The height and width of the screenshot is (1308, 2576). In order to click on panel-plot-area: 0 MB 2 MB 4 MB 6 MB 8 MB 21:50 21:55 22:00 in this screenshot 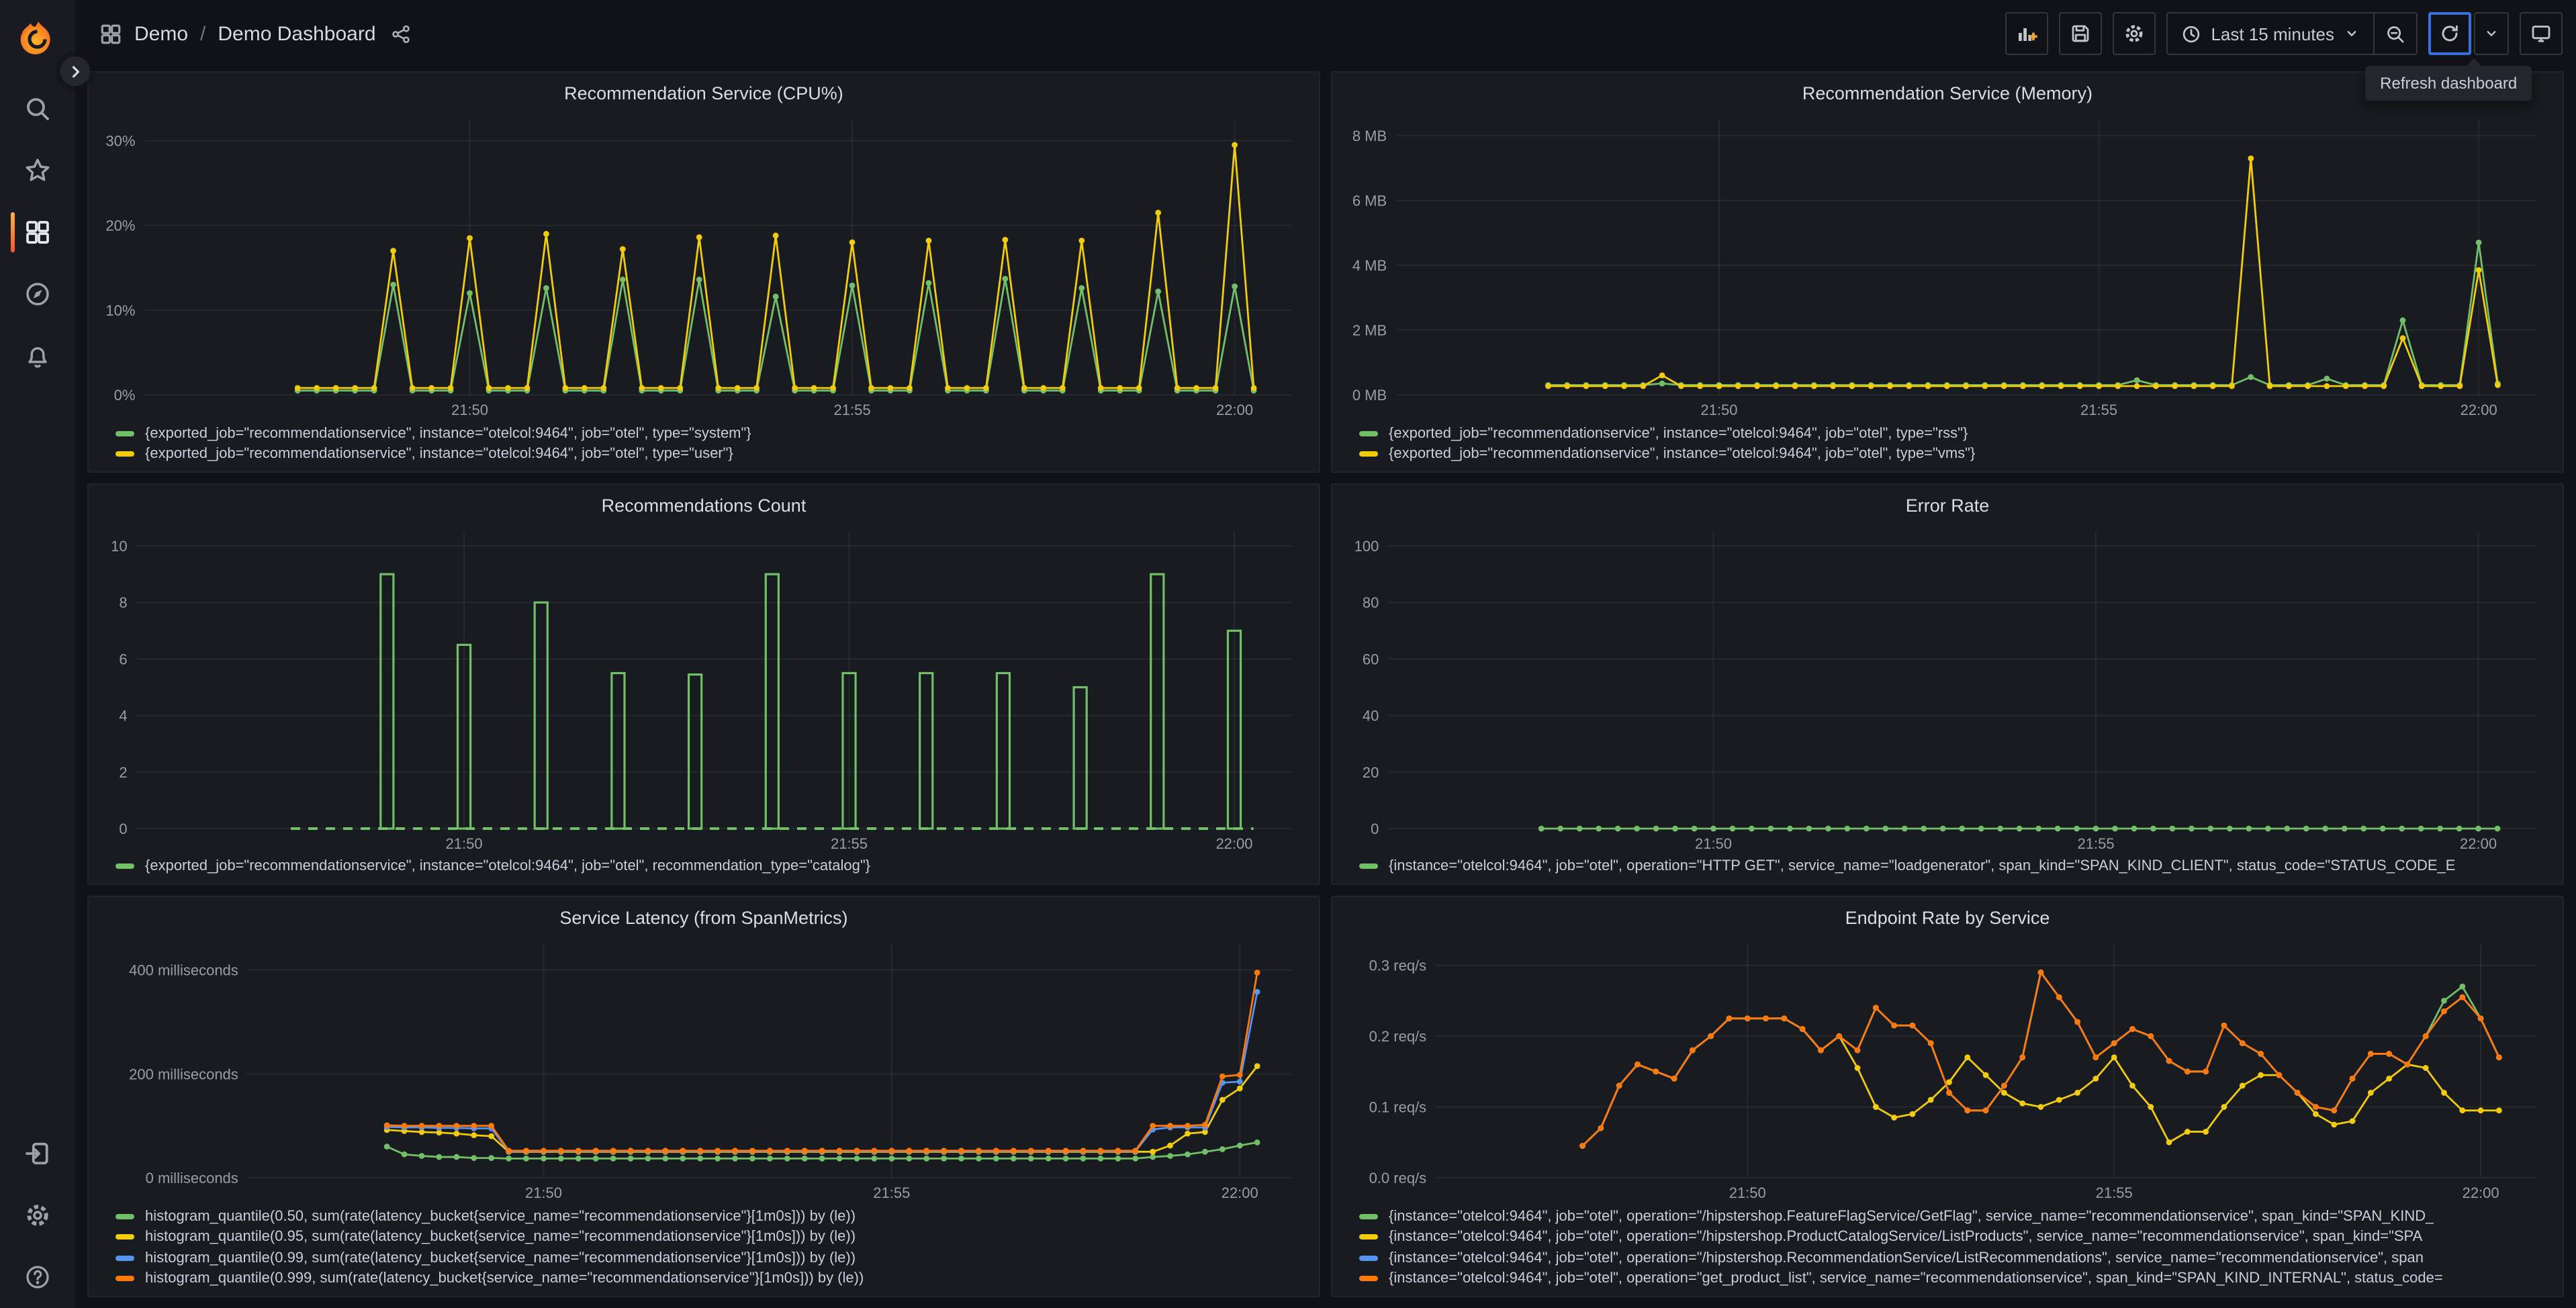, I will do `click(1947, 265)`.